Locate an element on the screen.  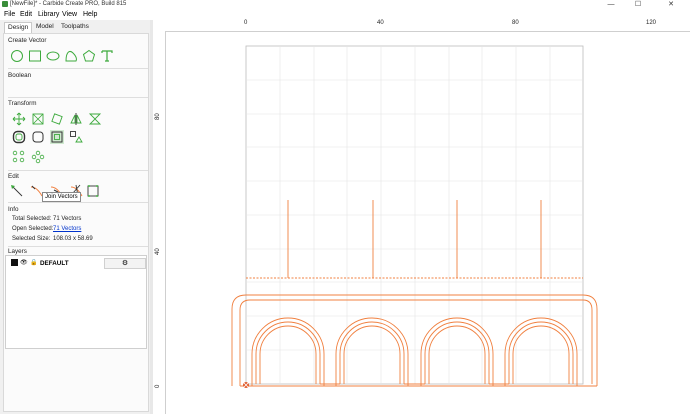
ruler-label: 120 is located at coordinates (651, 23).